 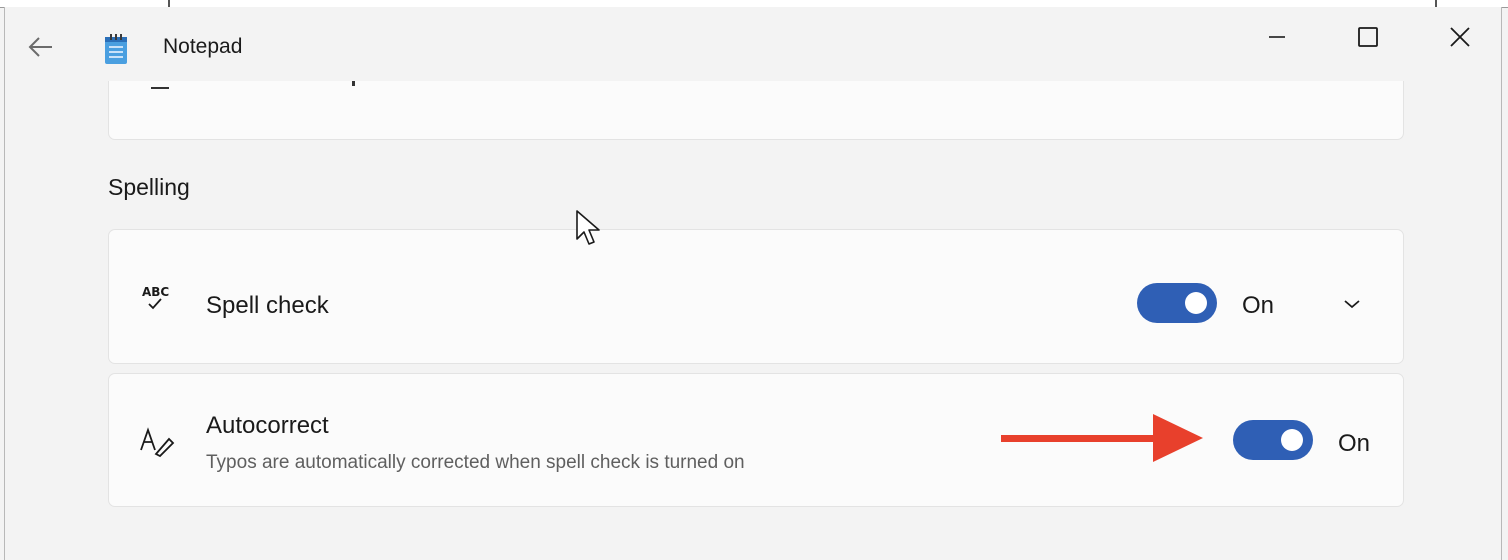 I want to click on chevron-down-icon, so click(x=1352, y=304).